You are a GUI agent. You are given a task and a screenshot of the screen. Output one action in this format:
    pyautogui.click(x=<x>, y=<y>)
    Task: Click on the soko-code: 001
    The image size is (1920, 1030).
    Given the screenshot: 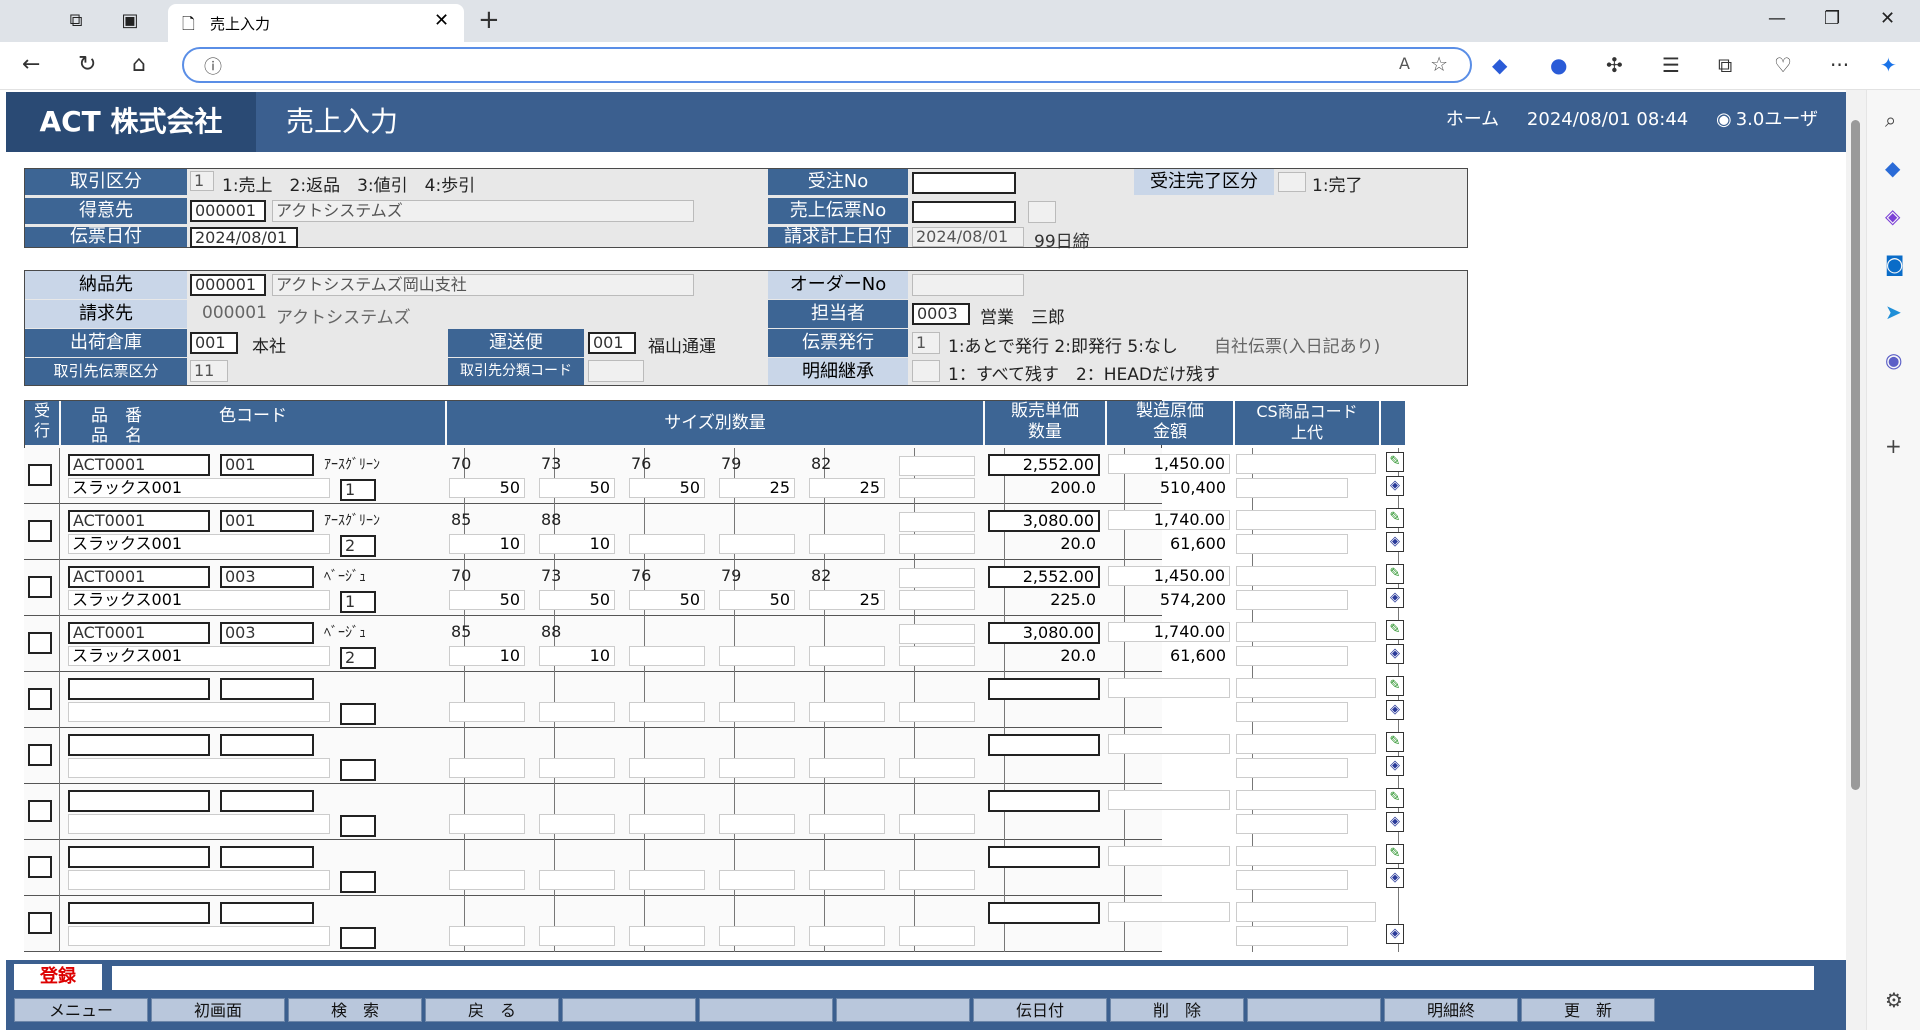 What is the action you would take?
    pyautogui.click(x=214, y=343)
    